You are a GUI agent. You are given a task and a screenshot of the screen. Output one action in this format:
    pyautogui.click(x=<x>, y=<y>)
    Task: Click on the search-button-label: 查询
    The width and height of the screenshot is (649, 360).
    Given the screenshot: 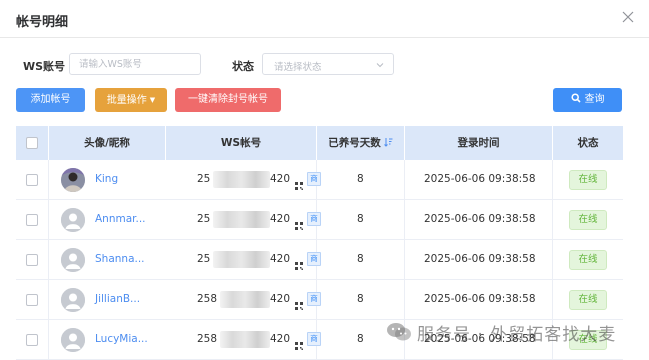 What is the action you would take?
    pyautogui.click(x=594, y=99)
    